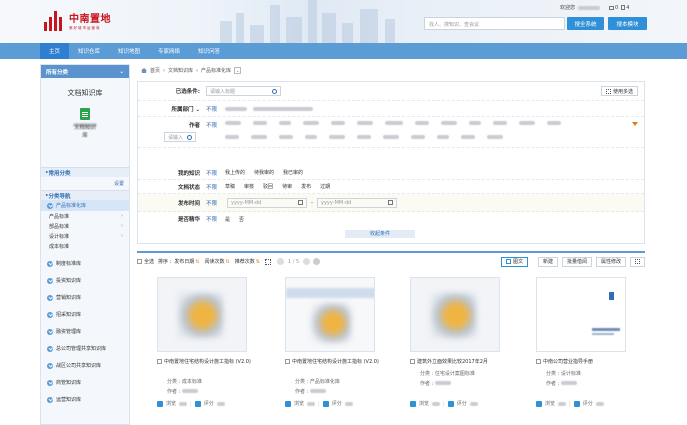  What do you see at coordinates (268, 186) in the screenshot?
I see `status-option: 驳回` at bounding box center [268, 186].